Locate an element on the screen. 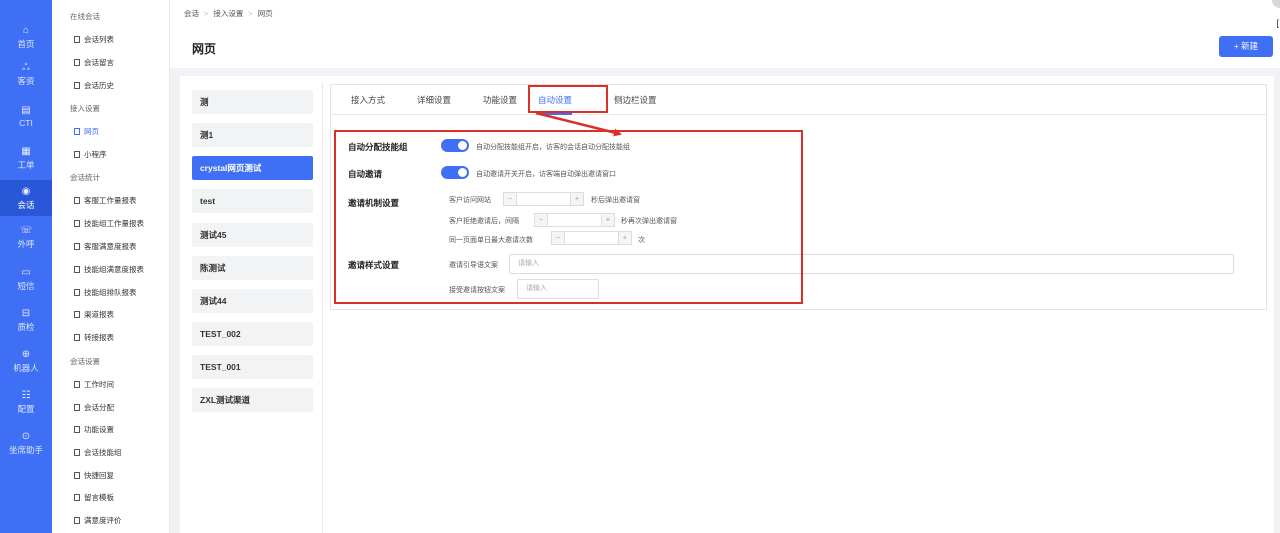 The width and height of the screenshot is (1280, 533). tab-detail-settings: 详细设置 is located at coordinates (434, 100).